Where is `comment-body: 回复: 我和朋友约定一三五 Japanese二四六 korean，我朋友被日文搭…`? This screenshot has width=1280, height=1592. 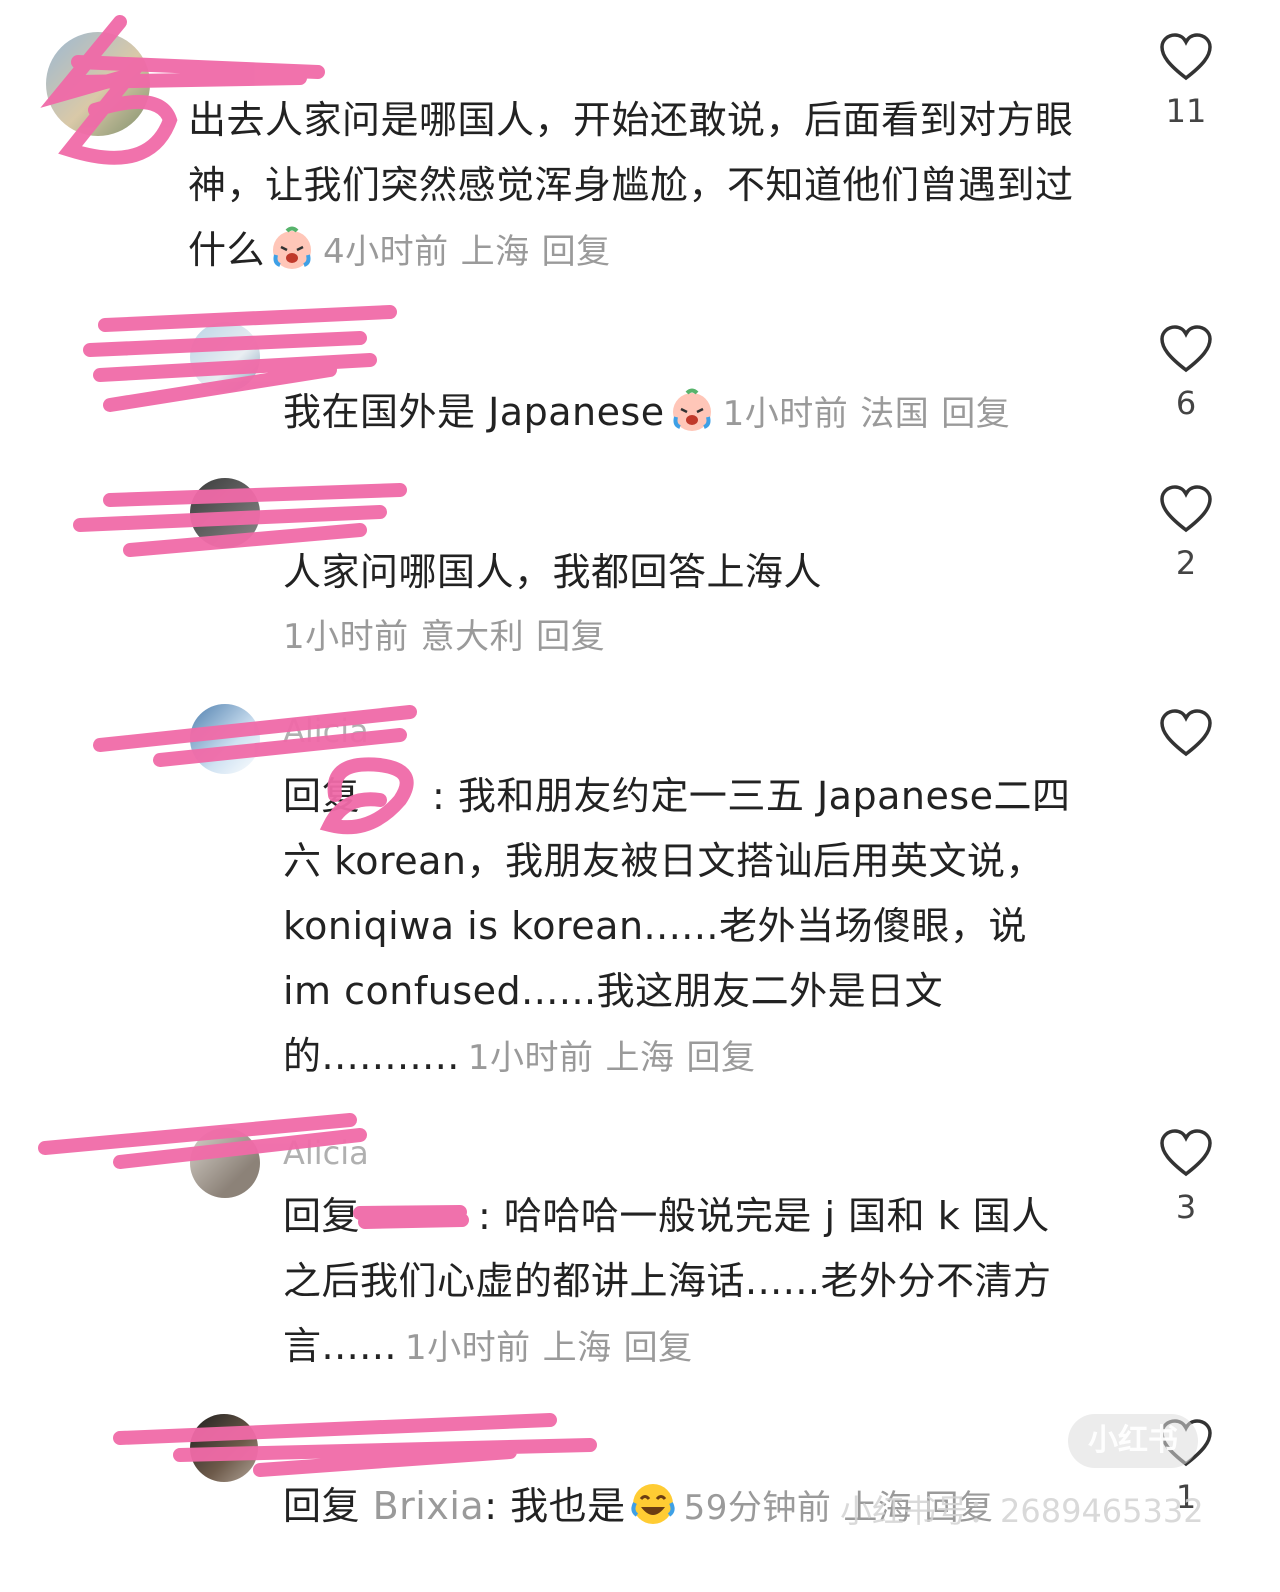
comment-body: 回复: 我和朋友约定一三五 Japanese二四六 korean，我朋友被日文搭… is located at coordinates (677, 926).